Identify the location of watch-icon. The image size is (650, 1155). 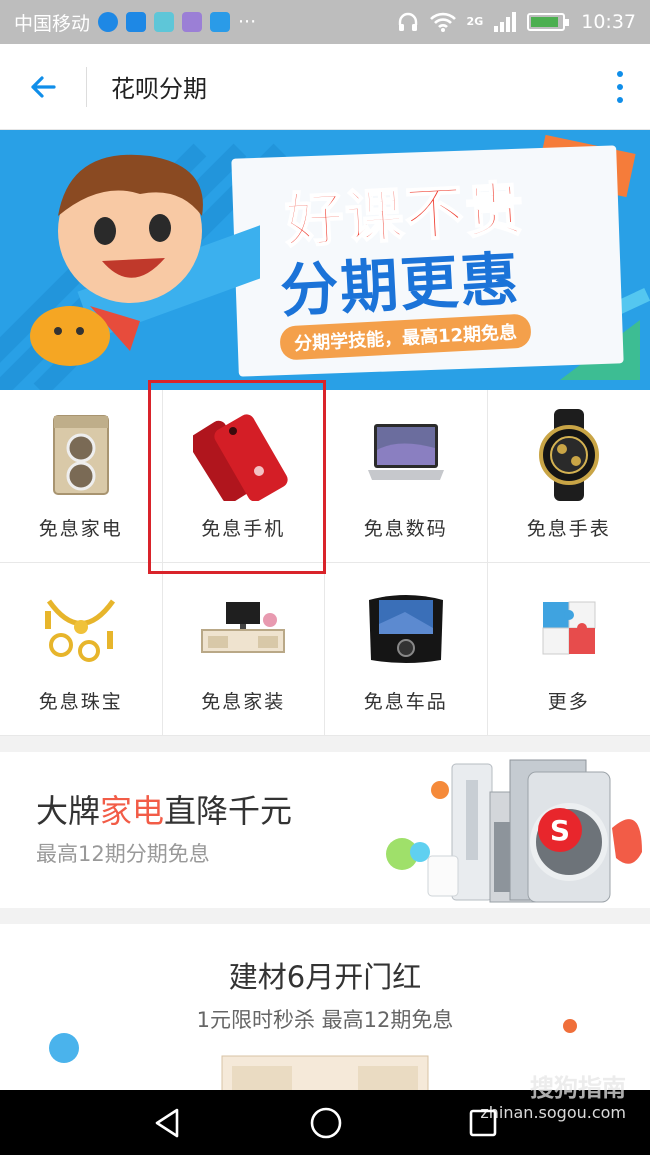
(569, 455).